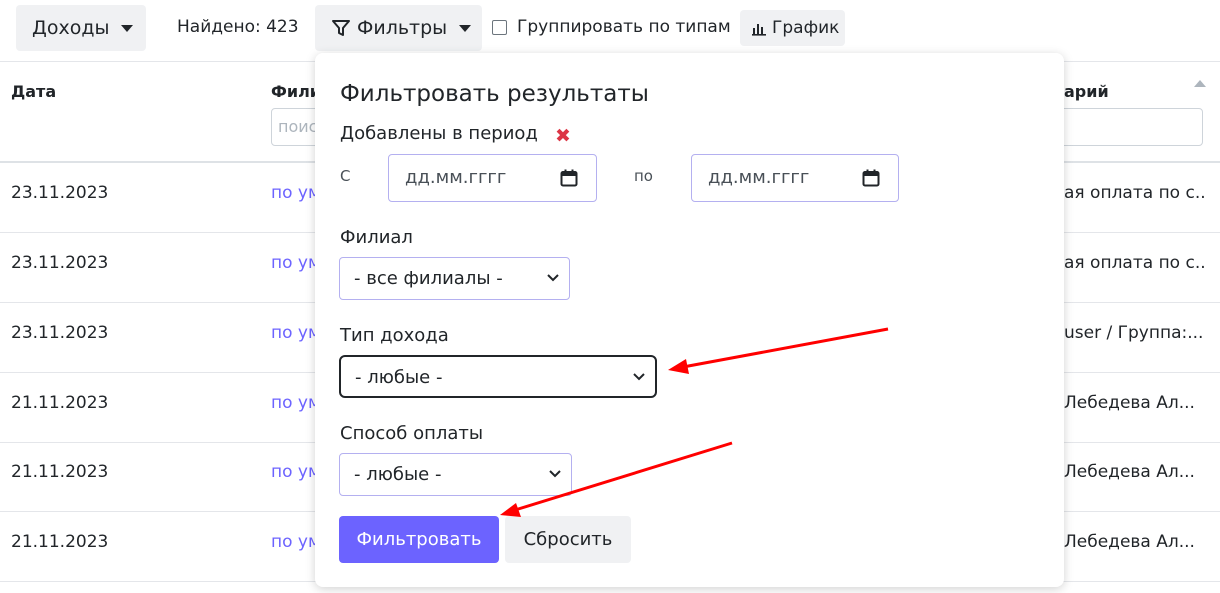  Describe the element at coordinates (1086, 91) in the screenshot. I see `column-header-comment: арий` at that location.